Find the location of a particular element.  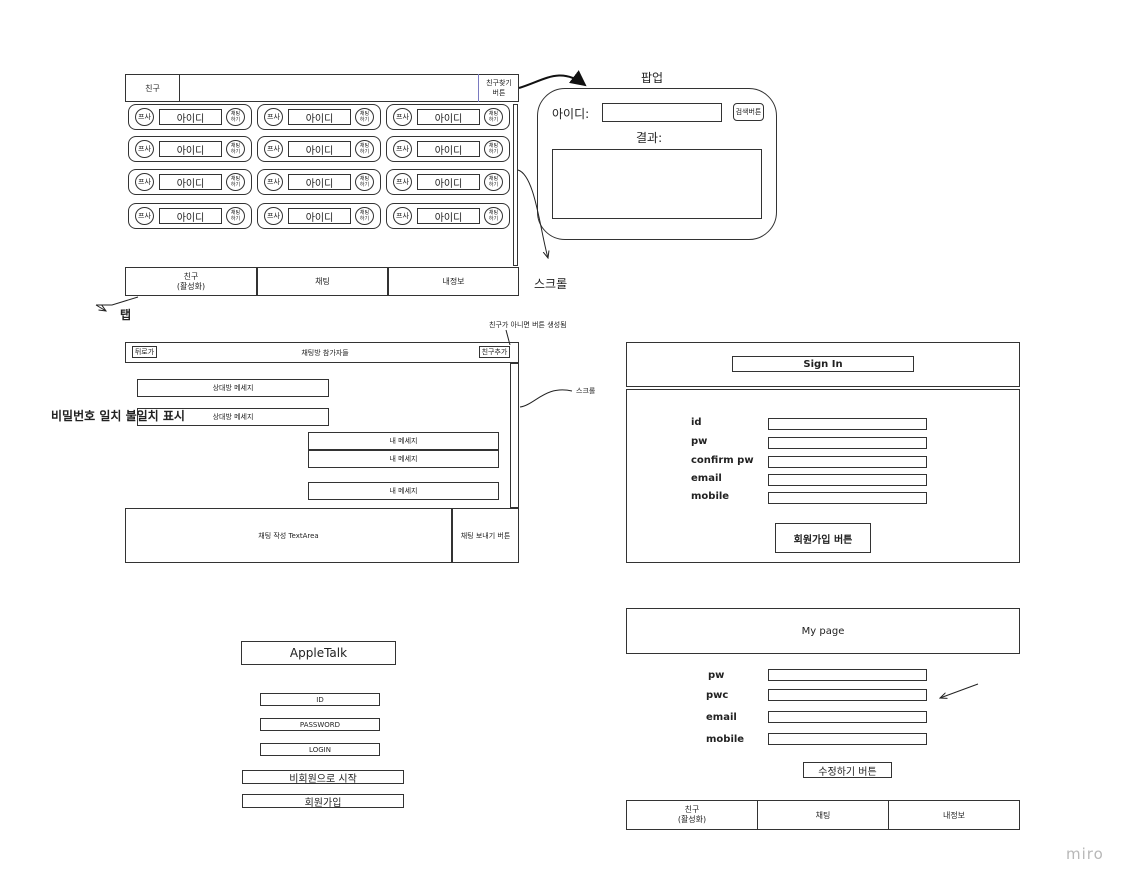

scroll-annotation: 스크롤 is located at coordinates (551, 284).